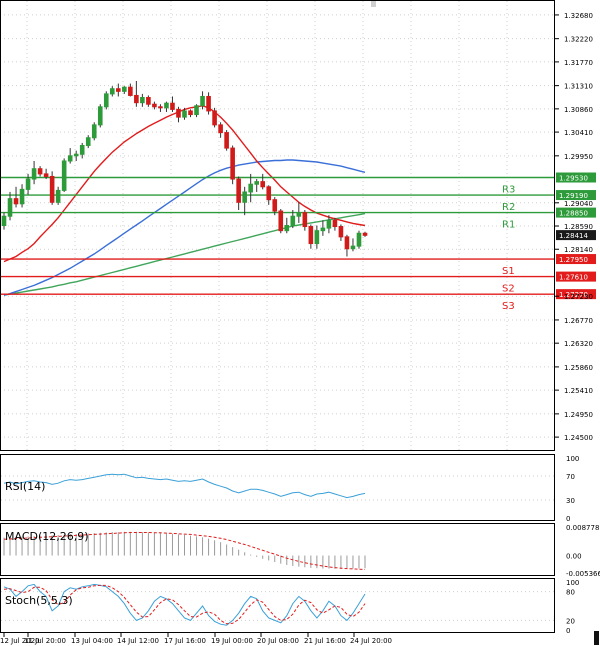 This screenshot has height=646, width=600. What do you see at coordinates (508, 207) in the screenshot?
I see `level-name-r2: R2` at bounding box center [508, 207].